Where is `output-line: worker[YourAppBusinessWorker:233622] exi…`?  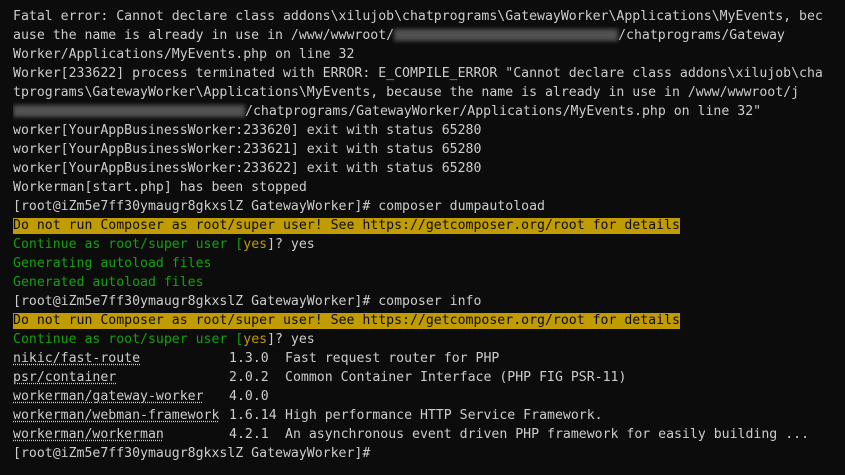
output-line: worker[YourAppBusinessWorker:233622] exi… is located at coordinates (247, 168).